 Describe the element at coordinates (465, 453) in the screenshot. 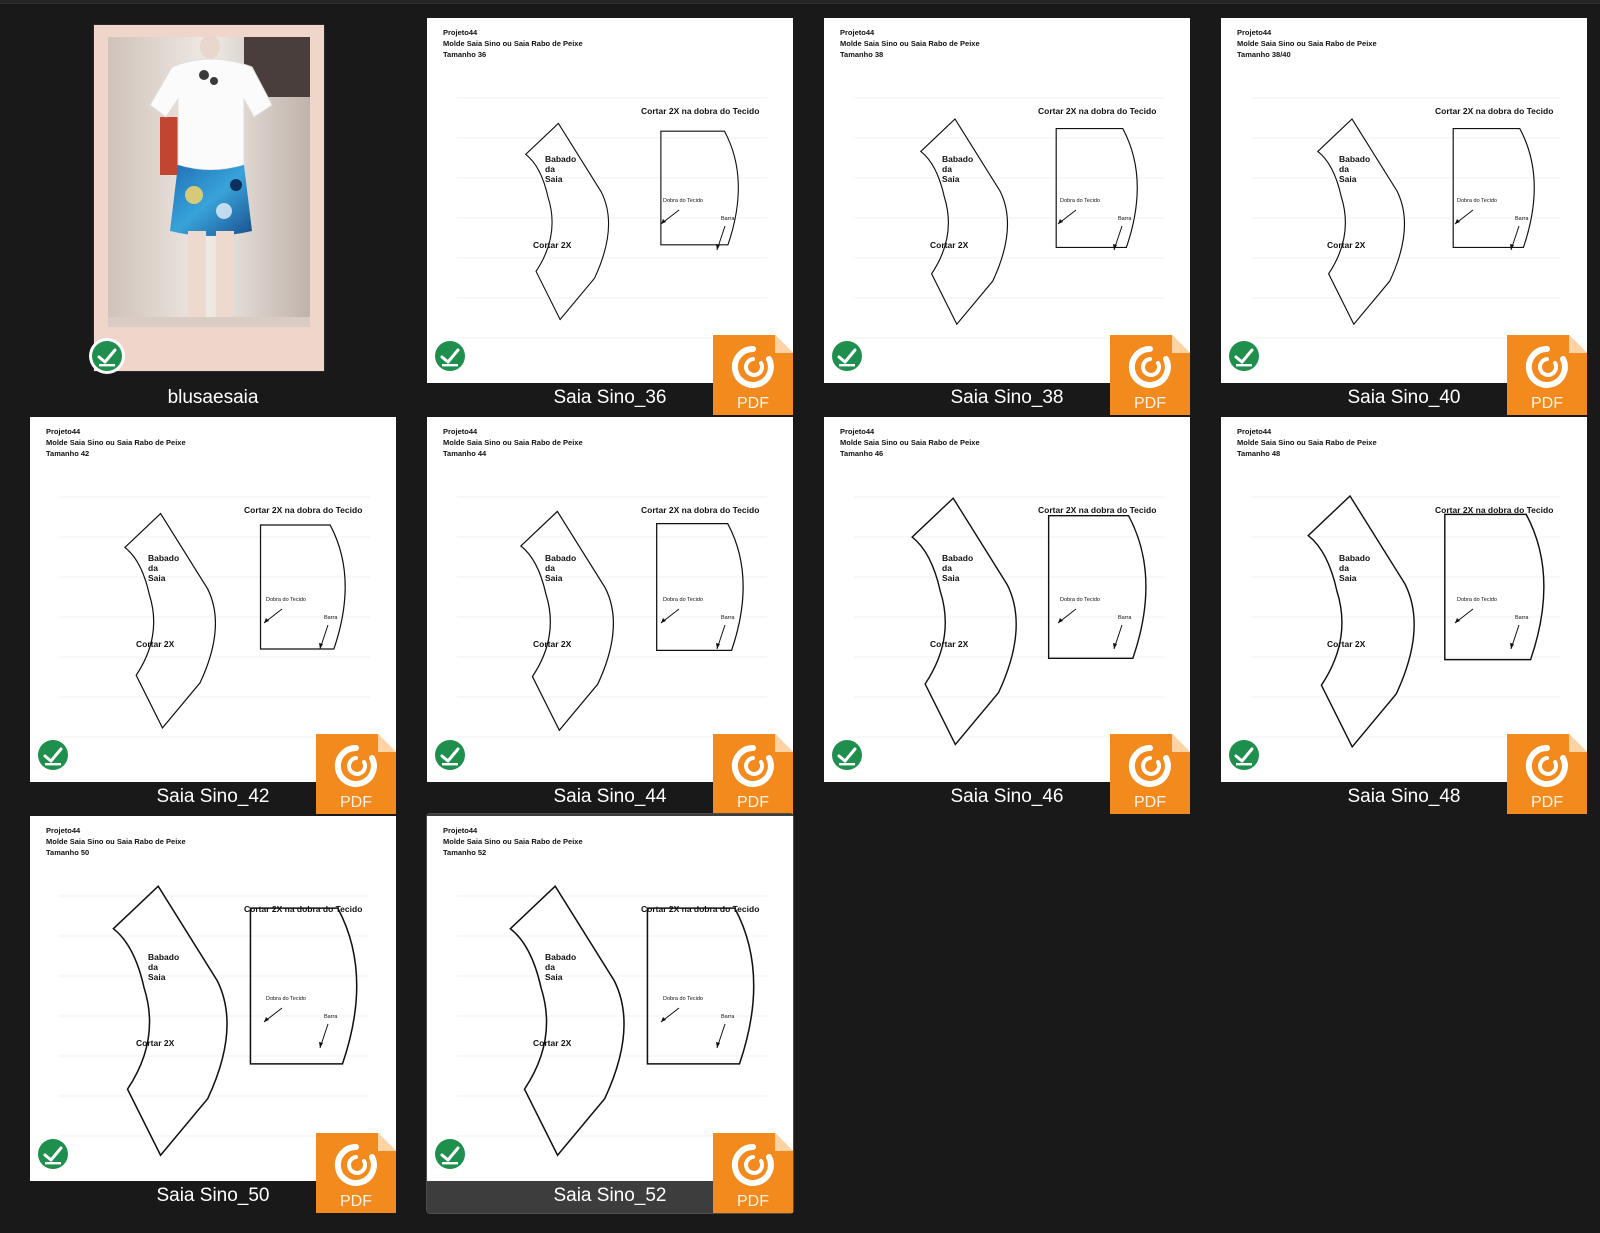

I see `doc-line-3: Tamanho 44` at that location.